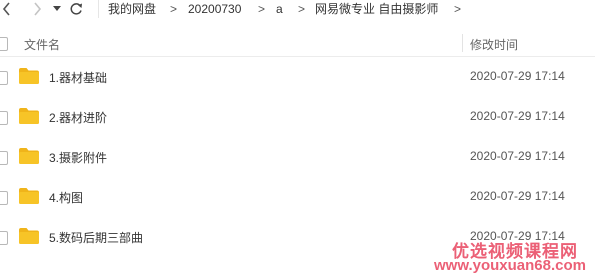  Describe the element at coordinates (78, 117) in the screenshot. I see `file-name: 2.器材进阶` at that location.